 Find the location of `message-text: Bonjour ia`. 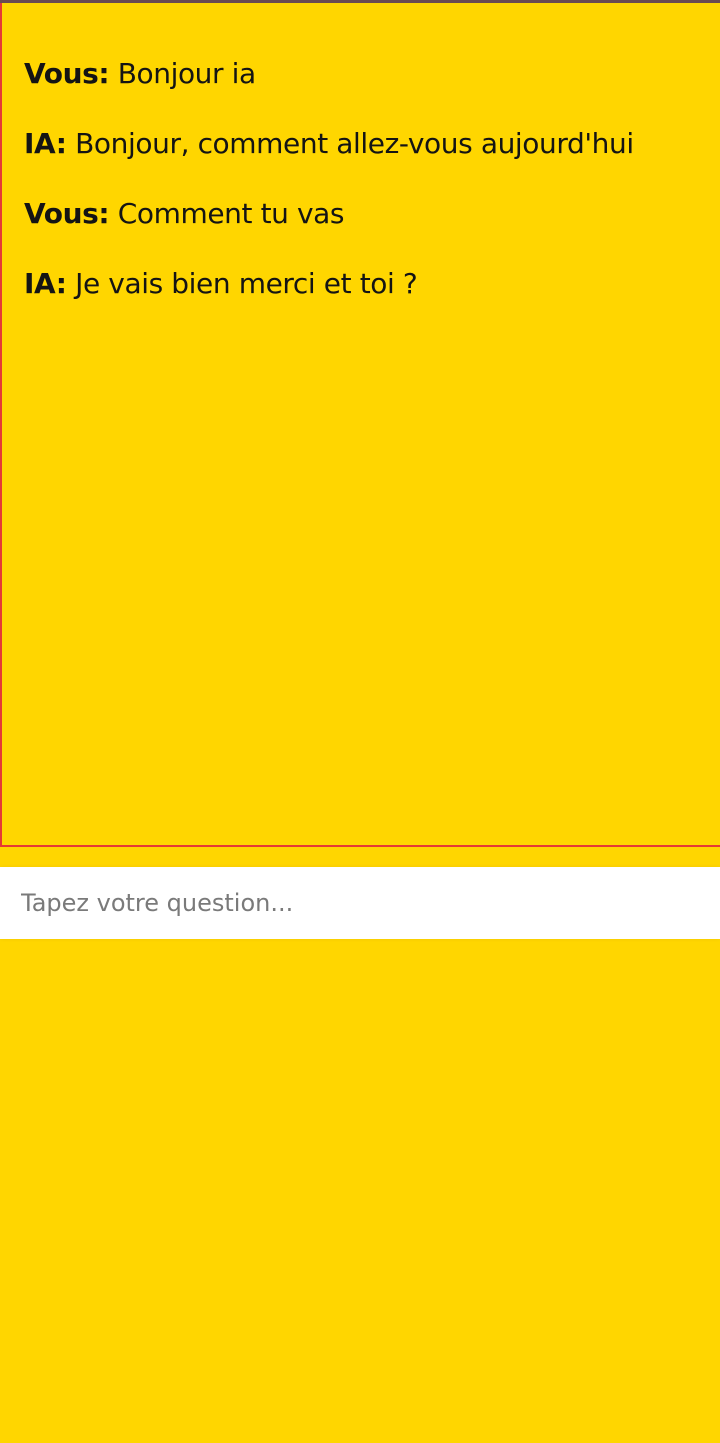

message-text: Bonjour ia is located at coordinates (182, 73).